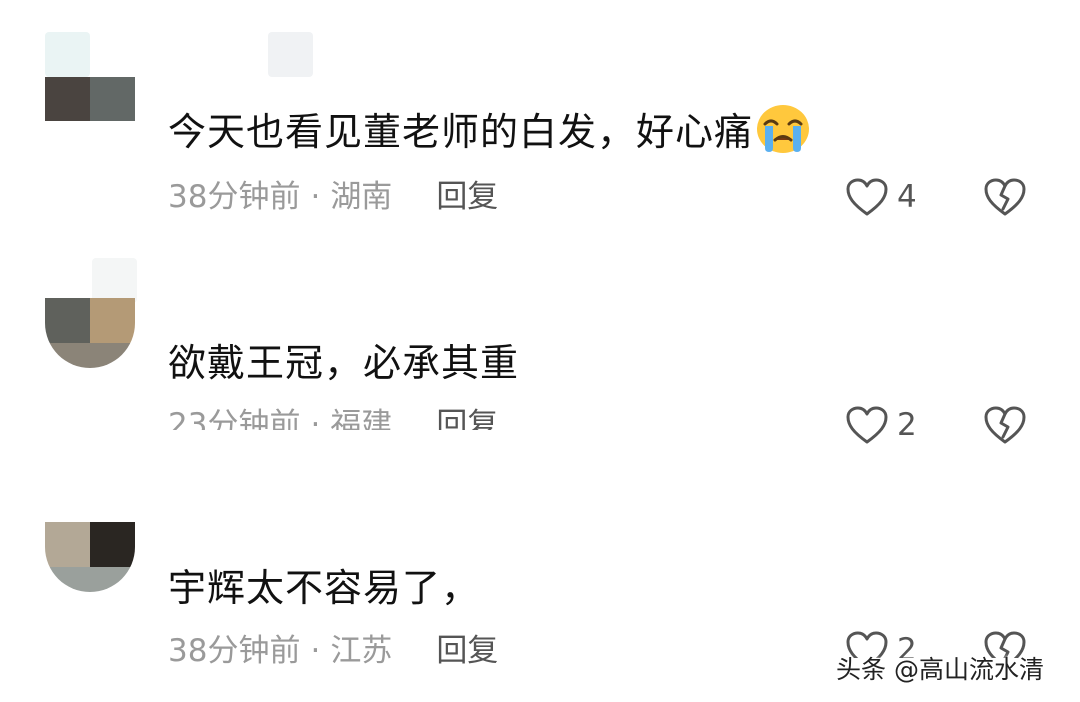  Describe the element at coordinates (344, 362) in the screenshot. I see `comment-text: 欲戴王冠，必承其重` at that location.